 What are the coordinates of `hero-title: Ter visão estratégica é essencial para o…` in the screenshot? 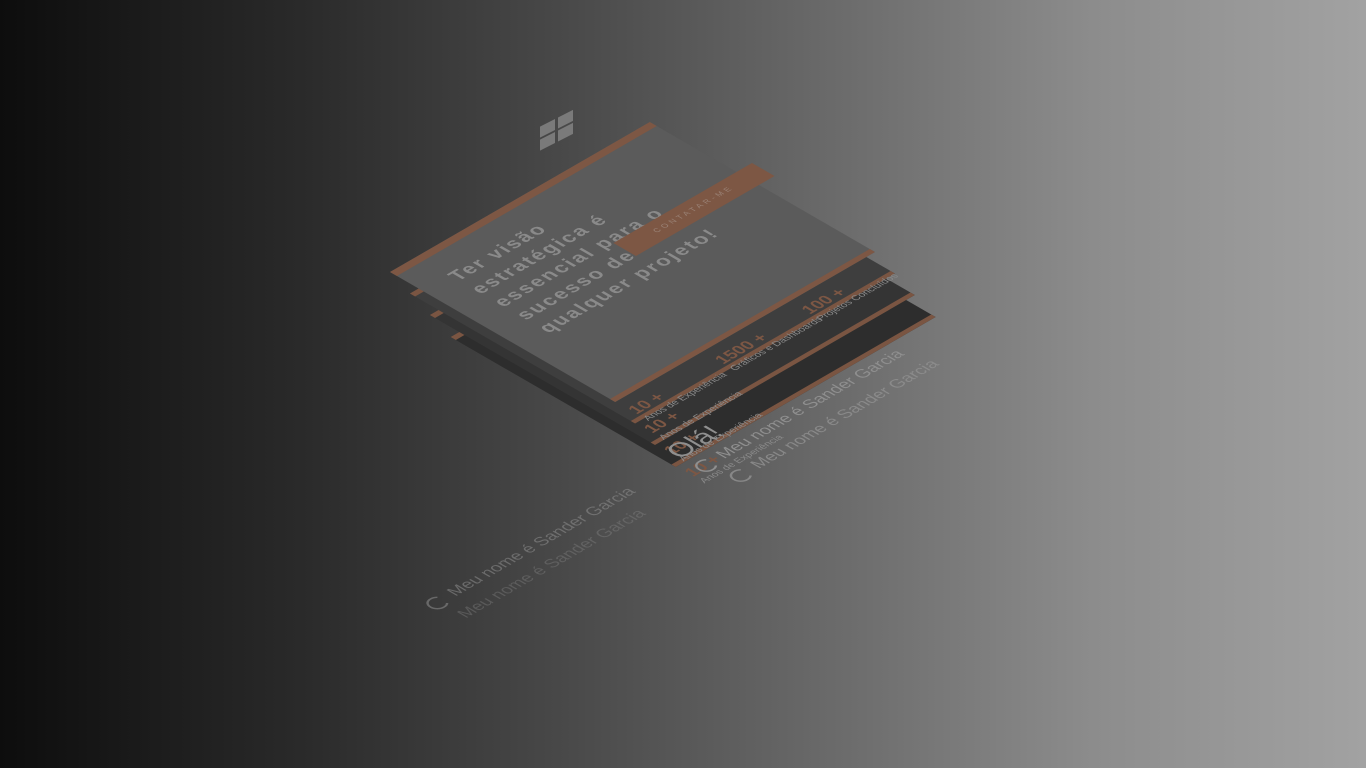 It's located at (584, 270).